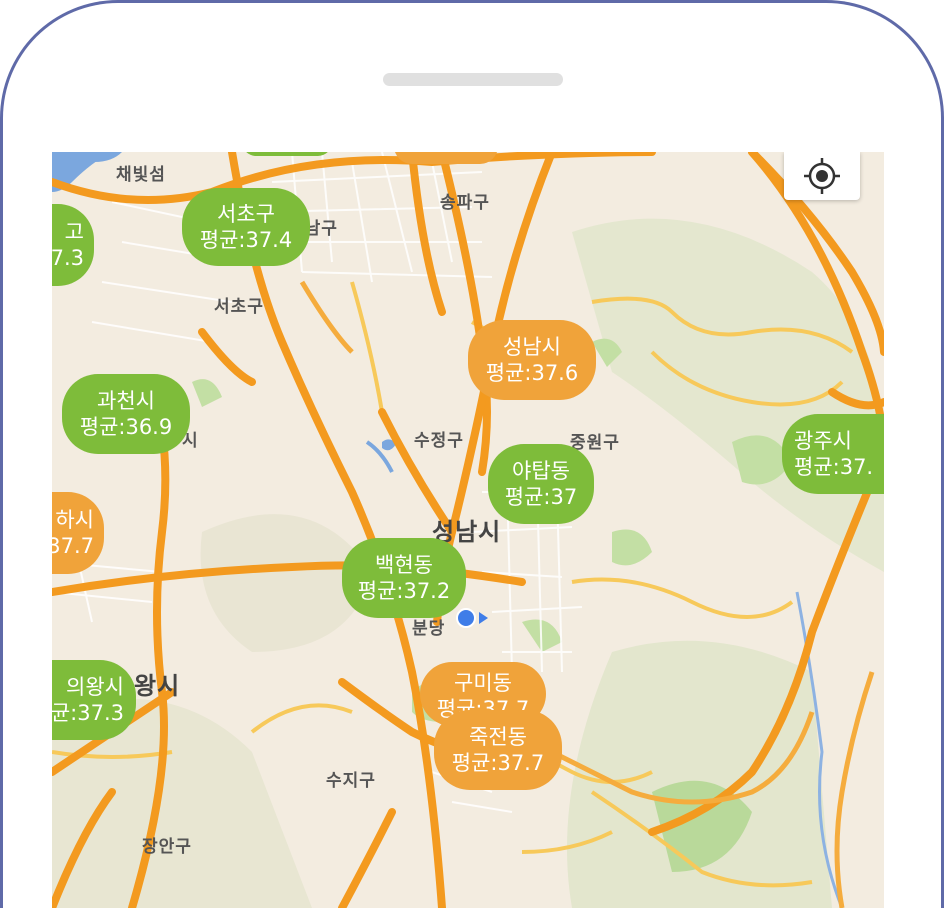  I want to click on marker-partial-top-orange, so click(446, 158).